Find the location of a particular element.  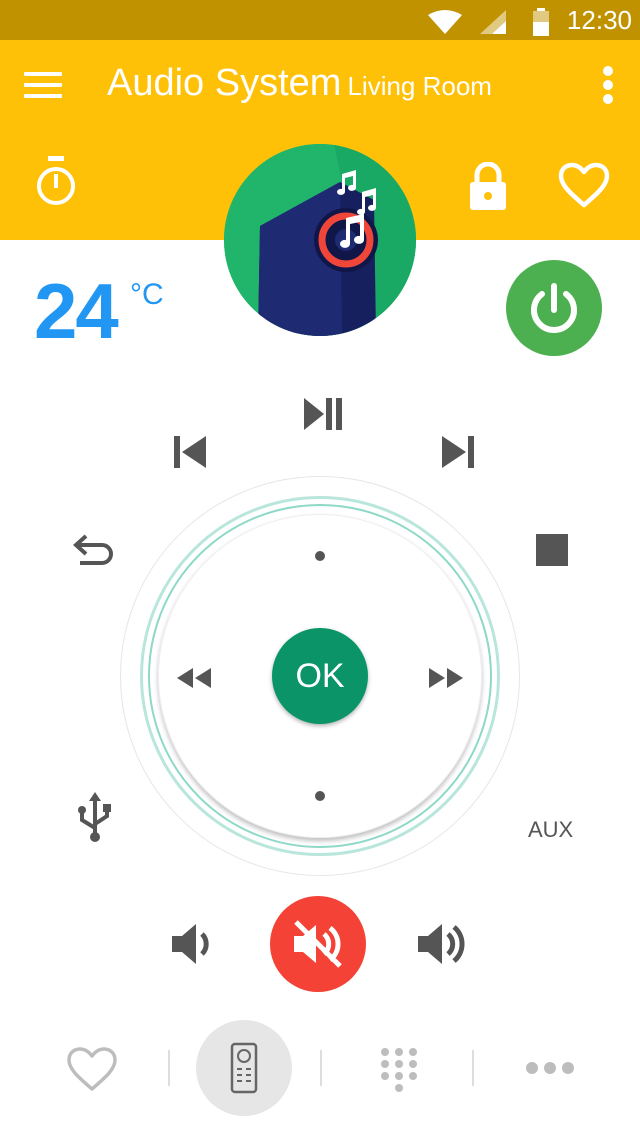

more-icon is located at coordinates (550, 1068).